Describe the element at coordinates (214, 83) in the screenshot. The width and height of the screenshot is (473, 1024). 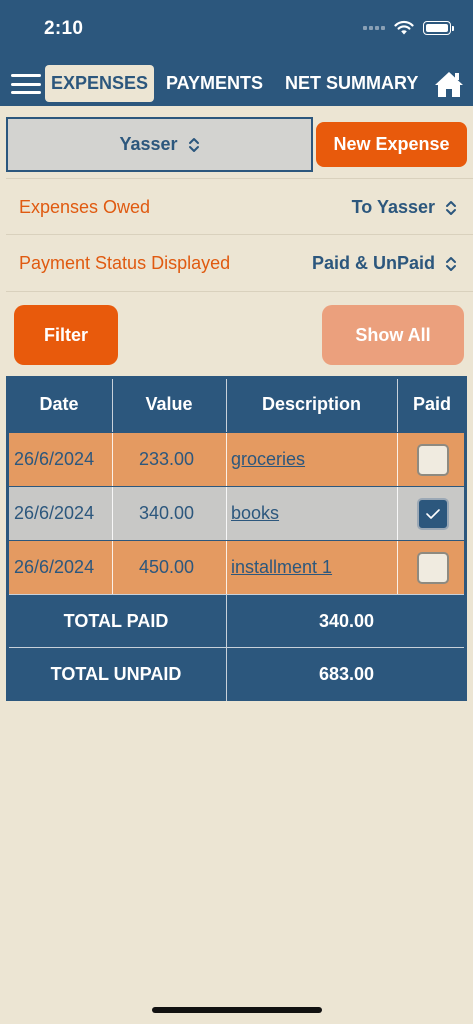
I see `tab-payments: PAYMENTS` at that location.